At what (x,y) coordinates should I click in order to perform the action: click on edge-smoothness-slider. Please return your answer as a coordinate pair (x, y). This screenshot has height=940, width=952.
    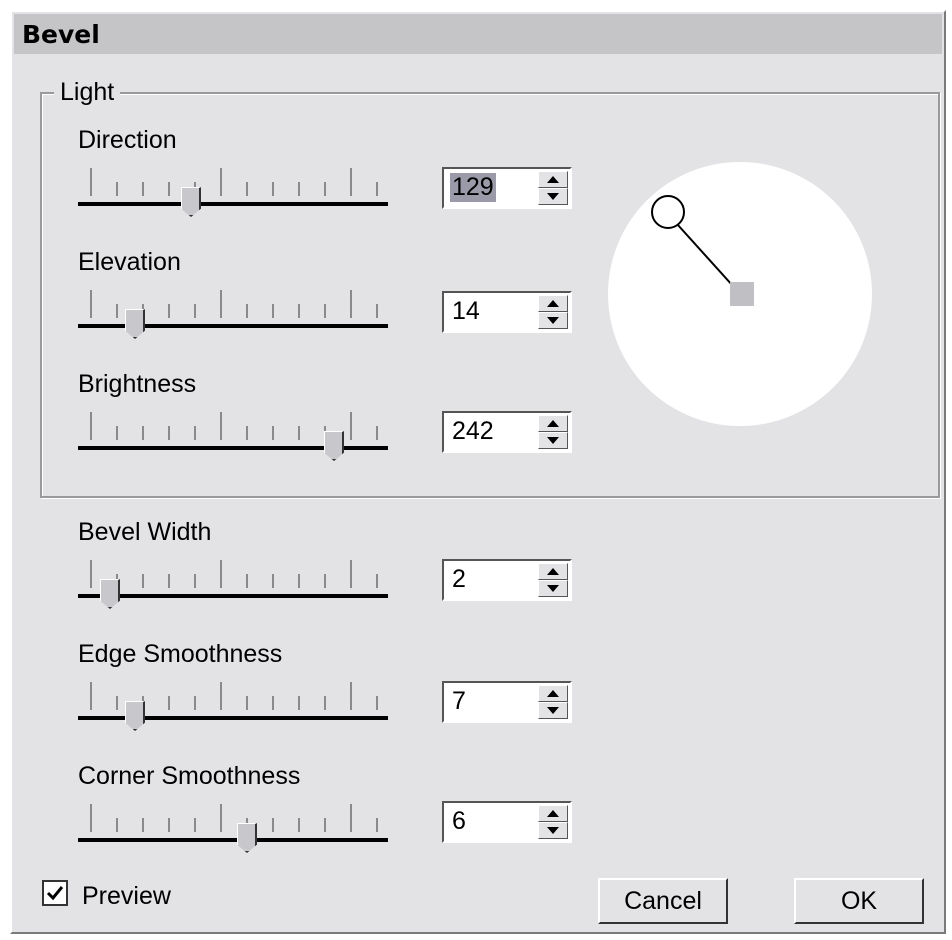
    Looking at the image, I should click on (233, 708).